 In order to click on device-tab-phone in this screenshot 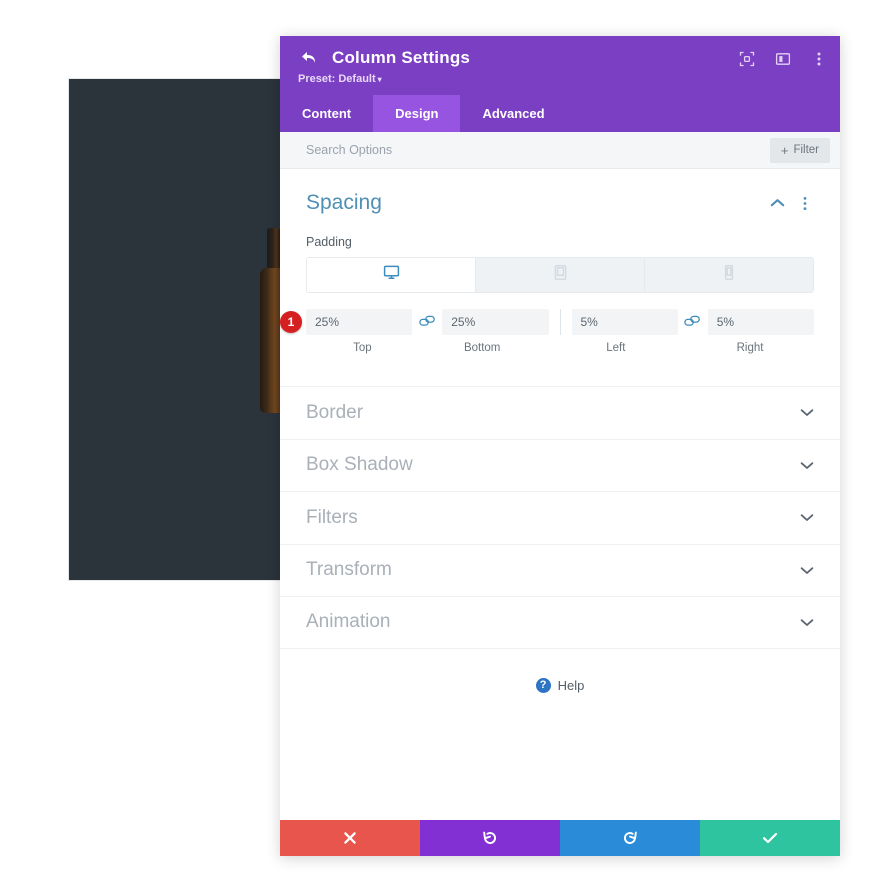, I will do `click(729, 275)`.